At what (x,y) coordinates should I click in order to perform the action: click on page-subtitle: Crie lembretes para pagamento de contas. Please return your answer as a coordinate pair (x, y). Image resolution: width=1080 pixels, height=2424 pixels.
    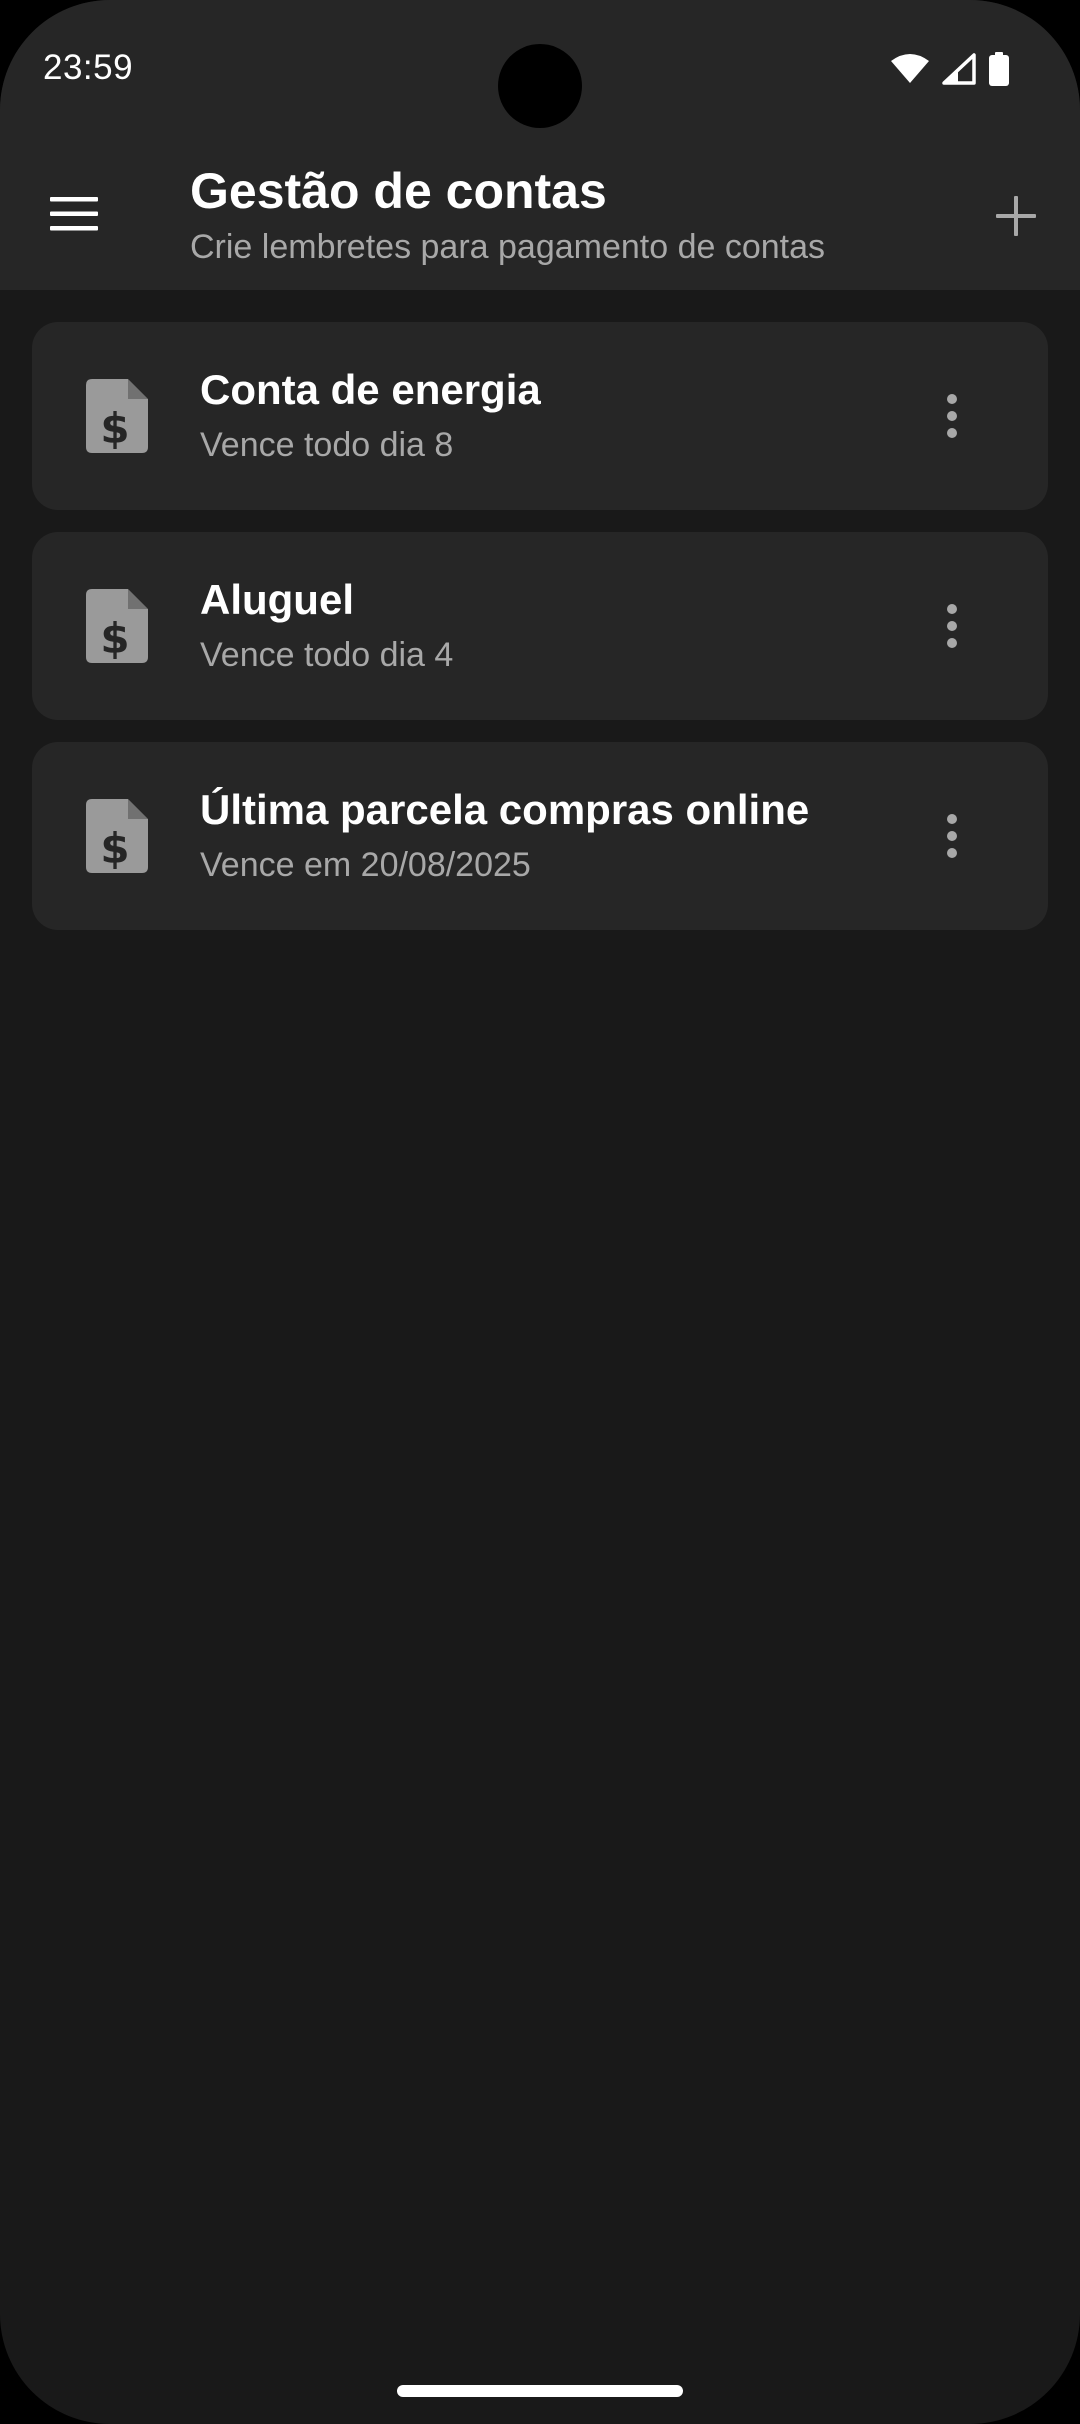
    Looking at the image, I should click on (508, 247).